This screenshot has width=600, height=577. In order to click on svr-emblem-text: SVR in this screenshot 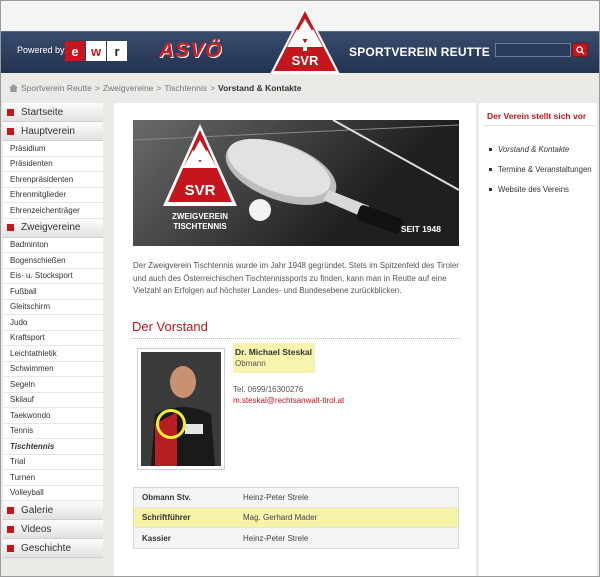, I will do `click(305, 60)`.